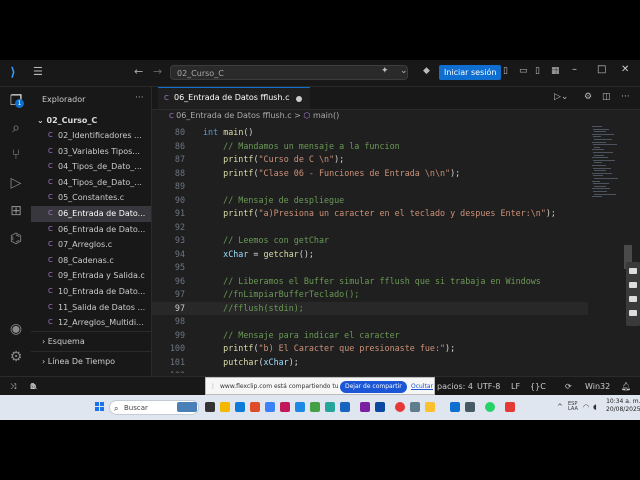  I want to click on minimize-icon: –, so click(574, 69).